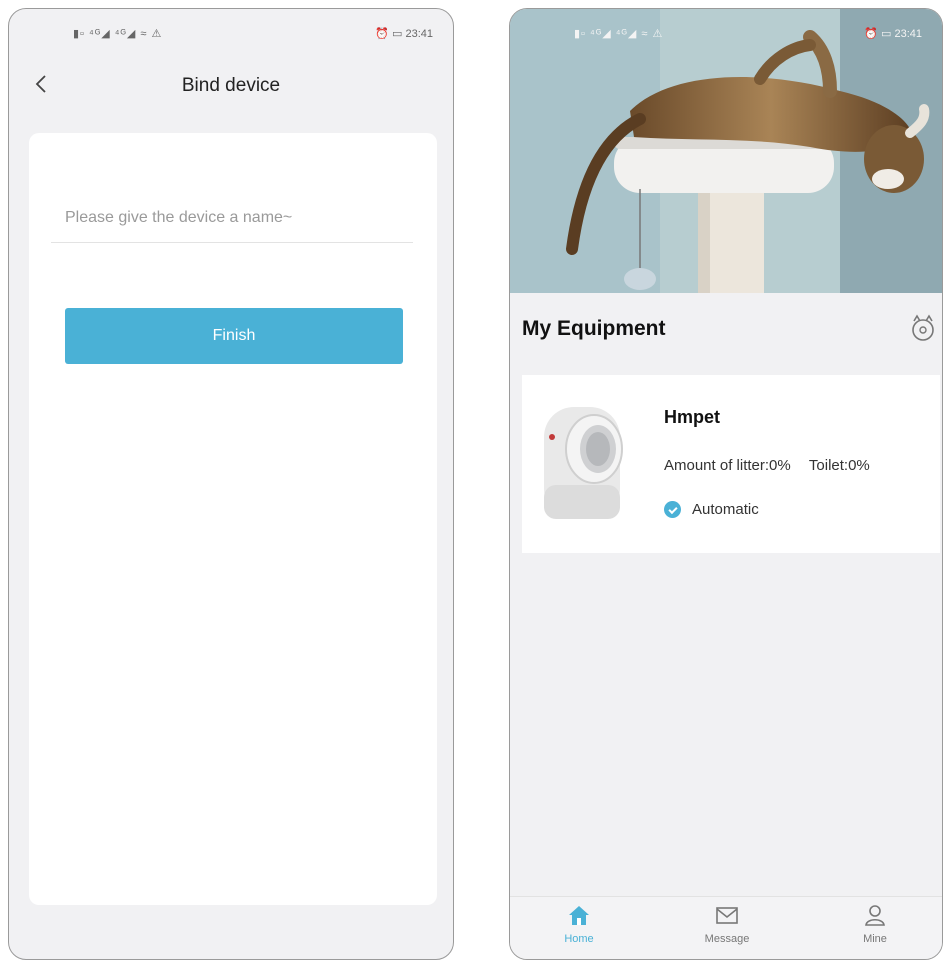  What do you see at coordinates (672, 509) in the screenshot?
I see `mode-check-icon` at bounding box center [672, 509].